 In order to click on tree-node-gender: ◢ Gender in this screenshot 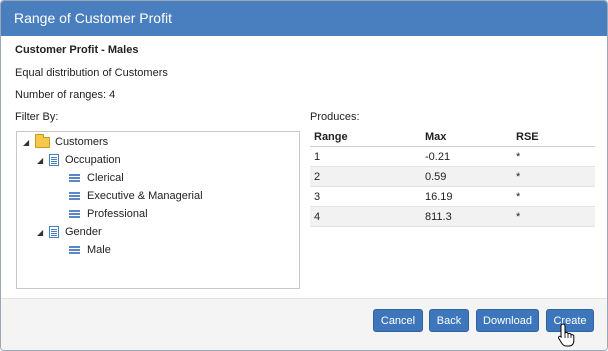, I will do `click(69, 232)`.